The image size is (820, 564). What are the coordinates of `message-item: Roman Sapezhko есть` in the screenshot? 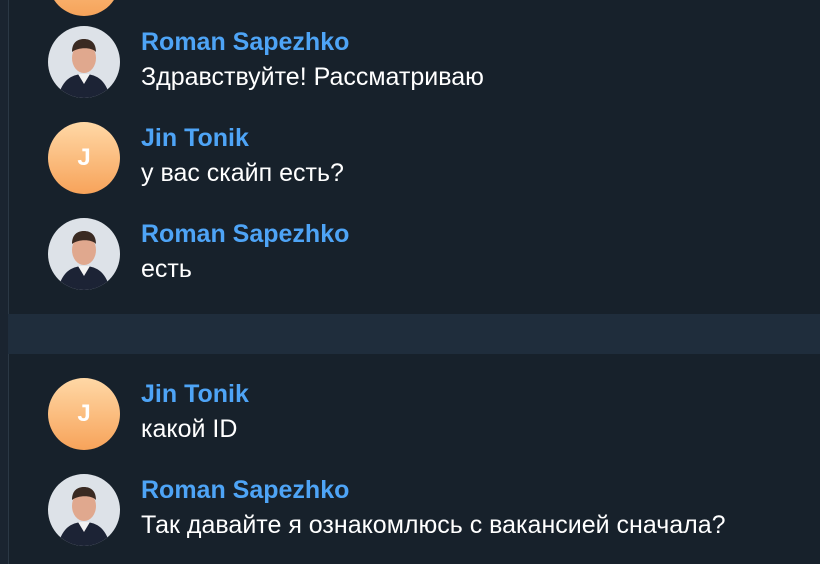 It's located at (428, 254).